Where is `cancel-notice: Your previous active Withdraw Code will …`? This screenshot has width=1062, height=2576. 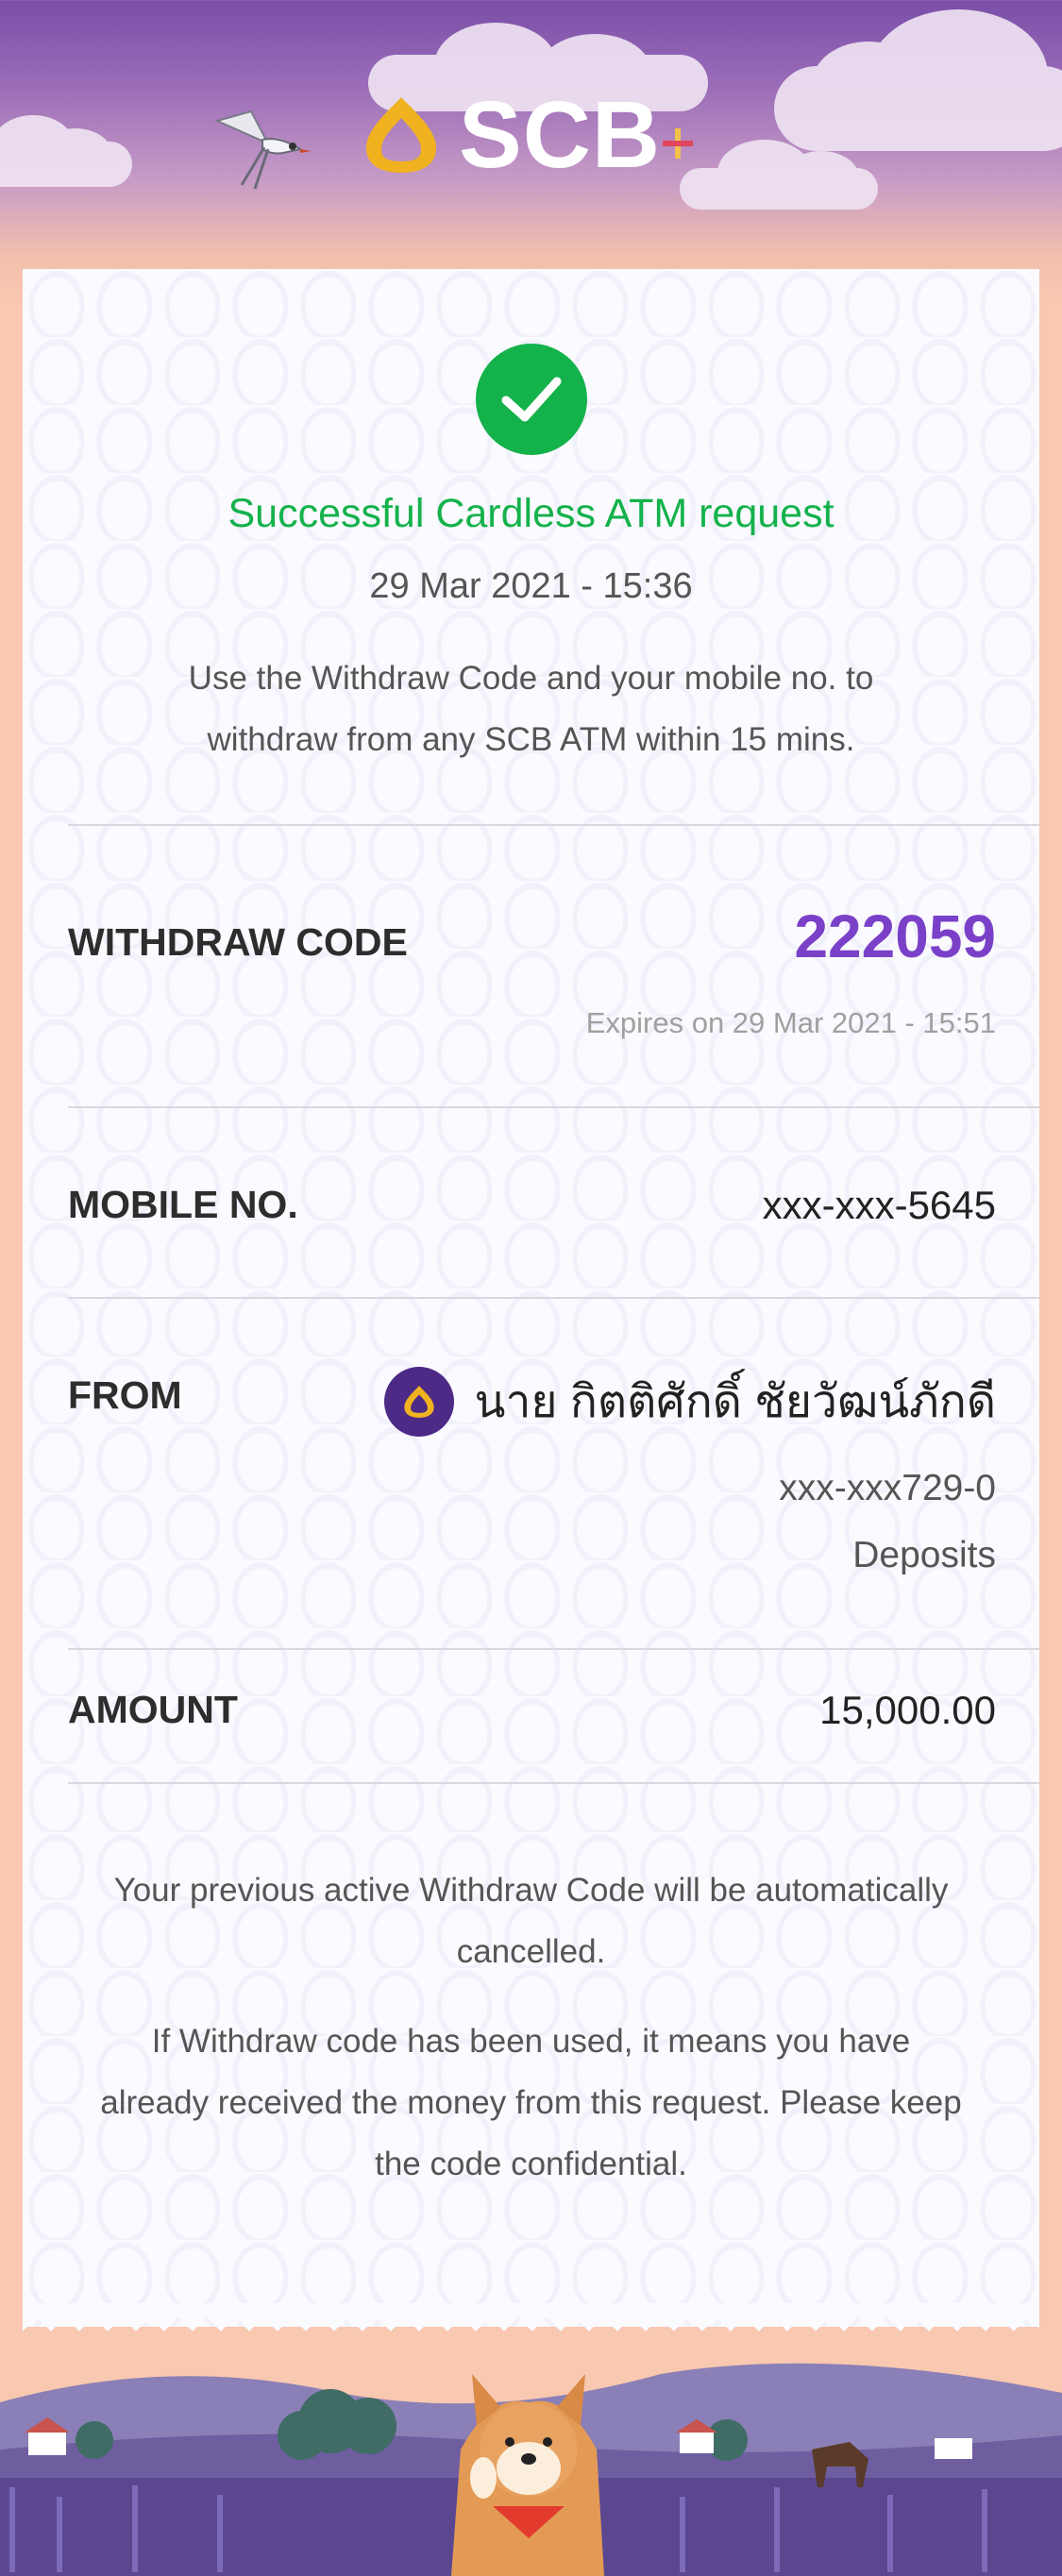
cancel-notice: Your previous active Withdraw Code will … is located at coordinates (531, 1921).